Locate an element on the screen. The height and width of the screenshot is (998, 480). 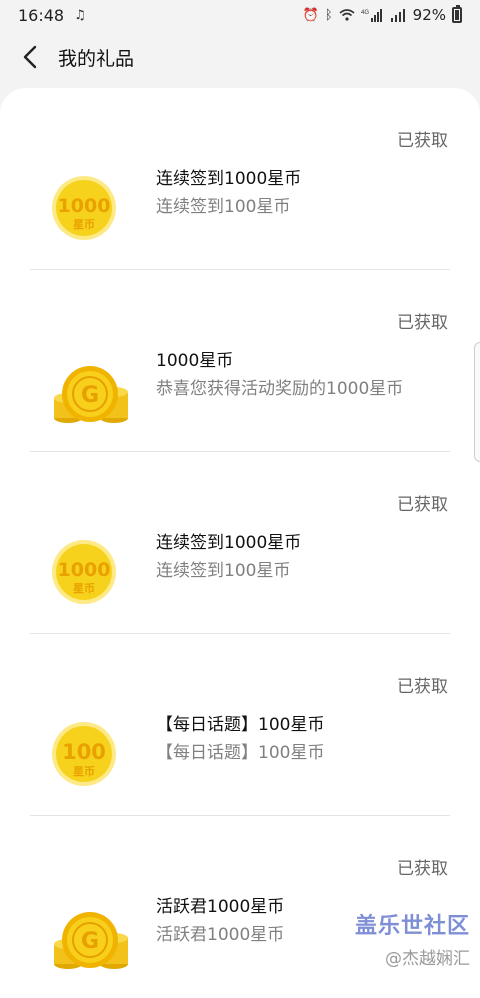
gift-title: 【每日话题】100星币 is located at coordinates (240, 725).